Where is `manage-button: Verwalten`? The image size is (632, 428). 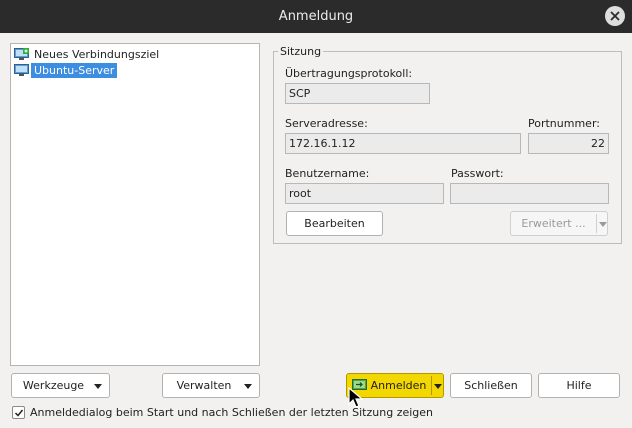
manage-button: Verwalten is located at coordinates (211, 385).